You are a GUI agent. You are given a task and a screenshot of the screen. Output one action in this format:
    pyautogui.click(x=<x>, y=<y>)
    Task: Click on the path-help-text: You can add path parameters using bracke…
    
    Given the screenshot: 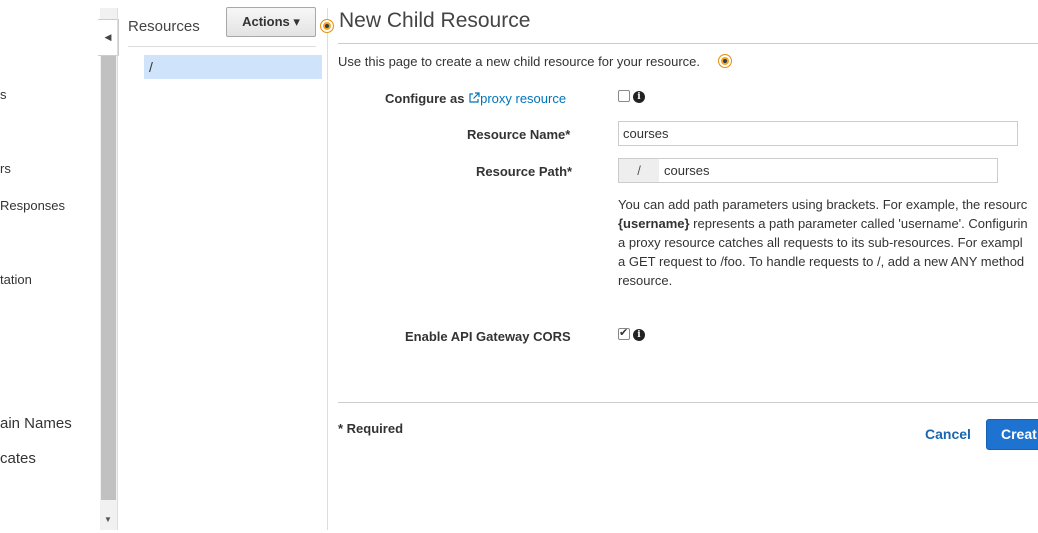 What is the action you would take?
    pyautogui.click(x=823, y=242)
    